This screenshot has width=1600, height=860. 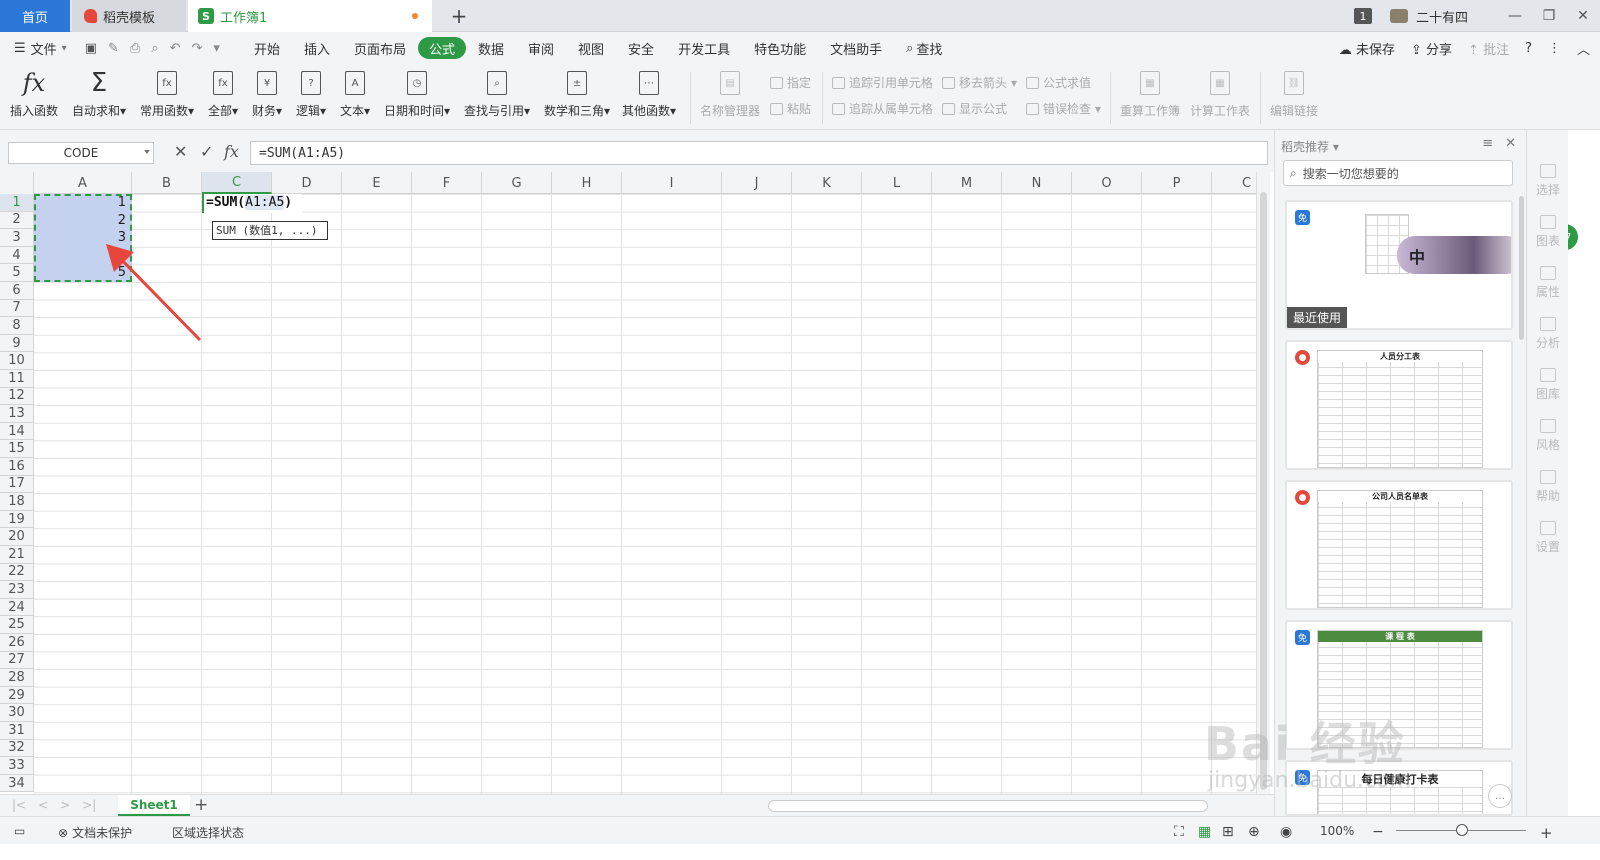 I want to click on datetime-functions-button: ◷ 日期和时间▾, so click(x=417, y=93).